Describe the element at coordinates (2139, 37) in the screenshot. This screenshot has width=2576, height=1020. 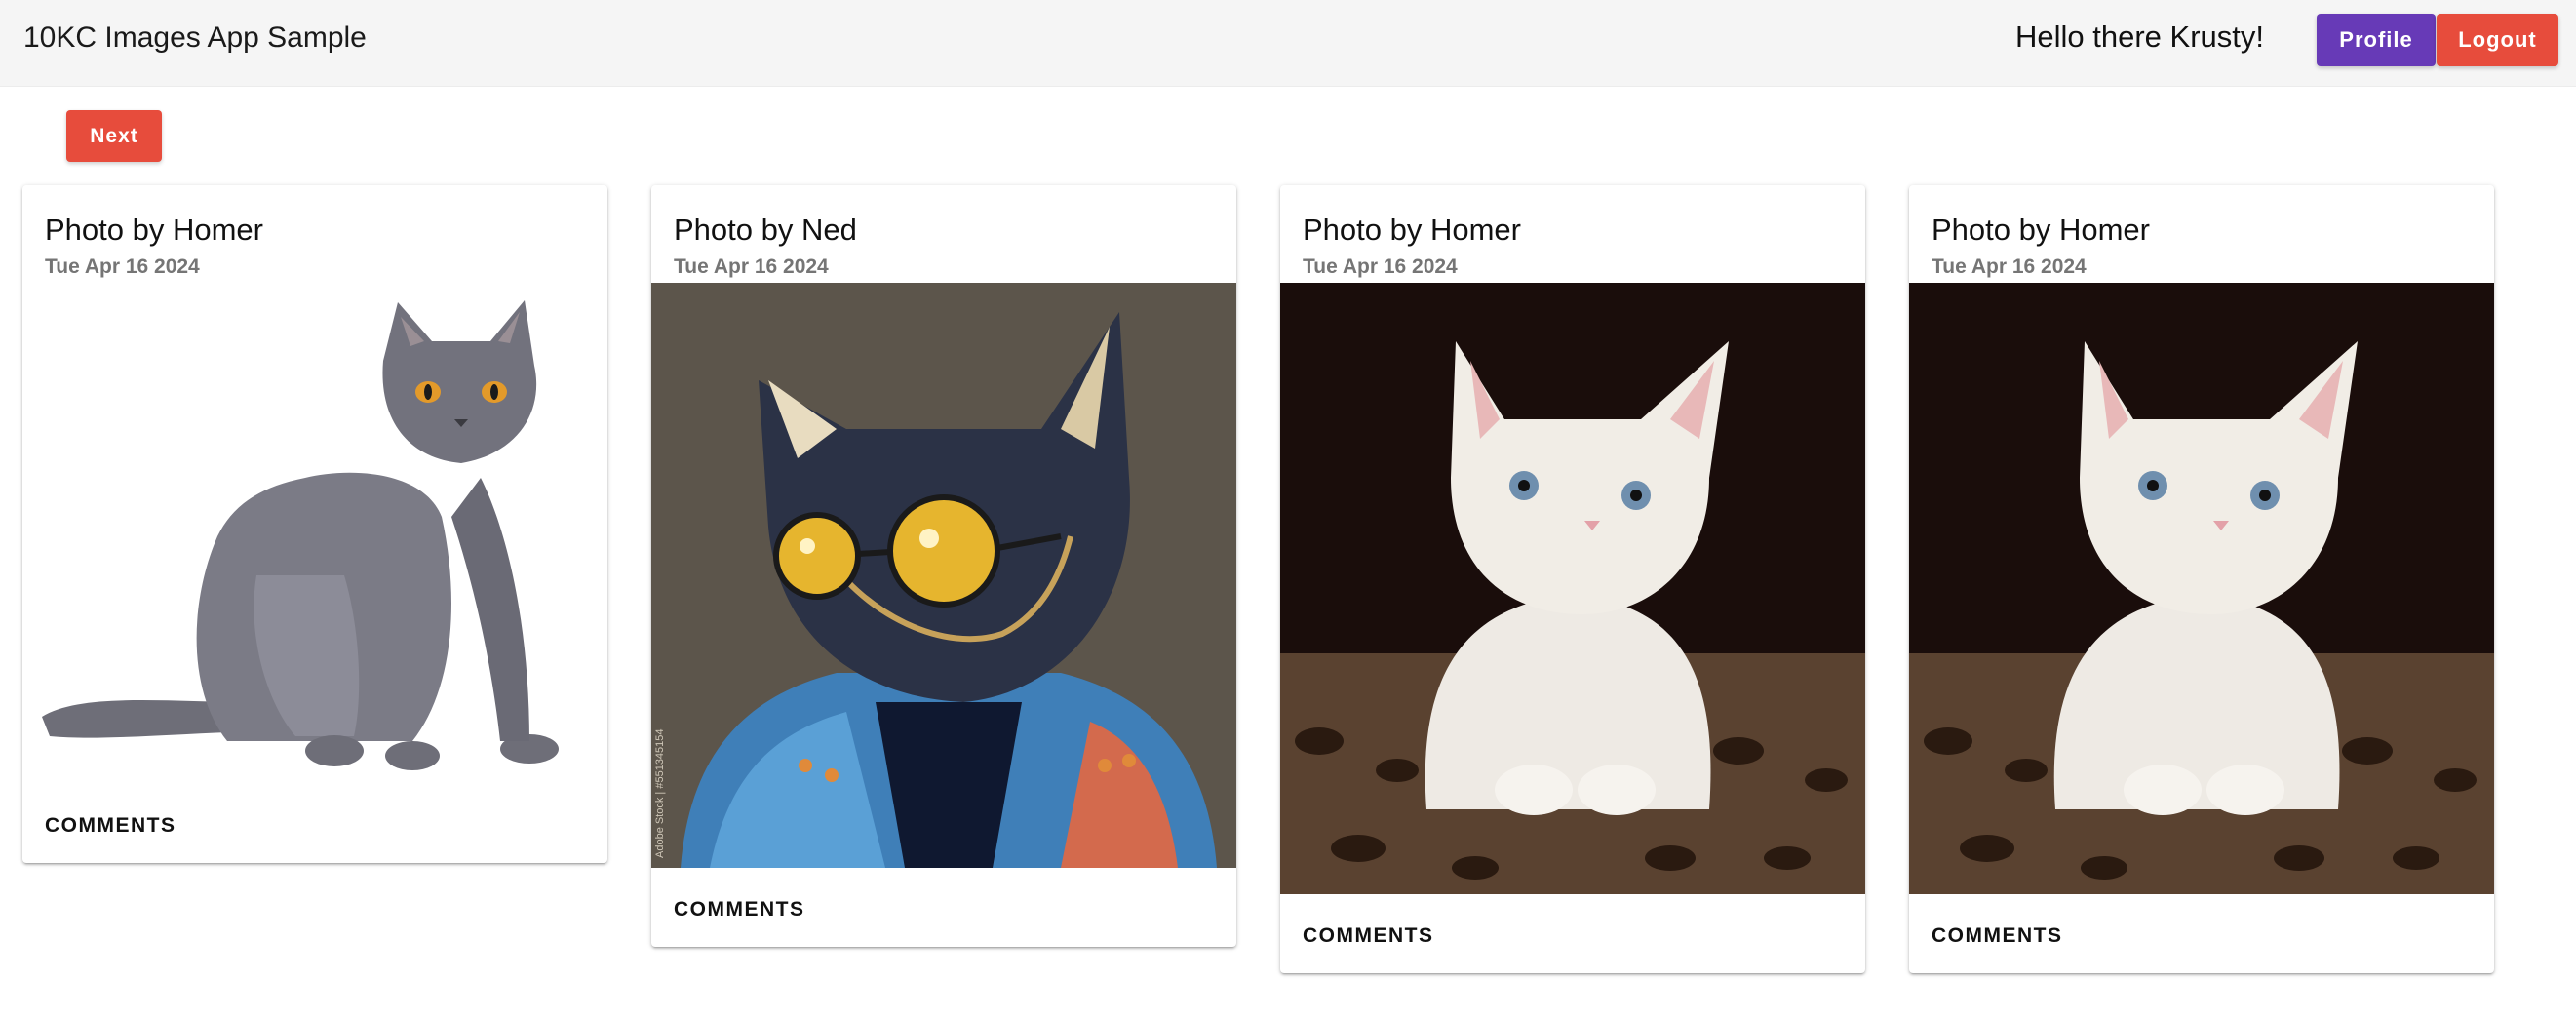
I see `user-greeting: Hello there Krusty!` at that location.